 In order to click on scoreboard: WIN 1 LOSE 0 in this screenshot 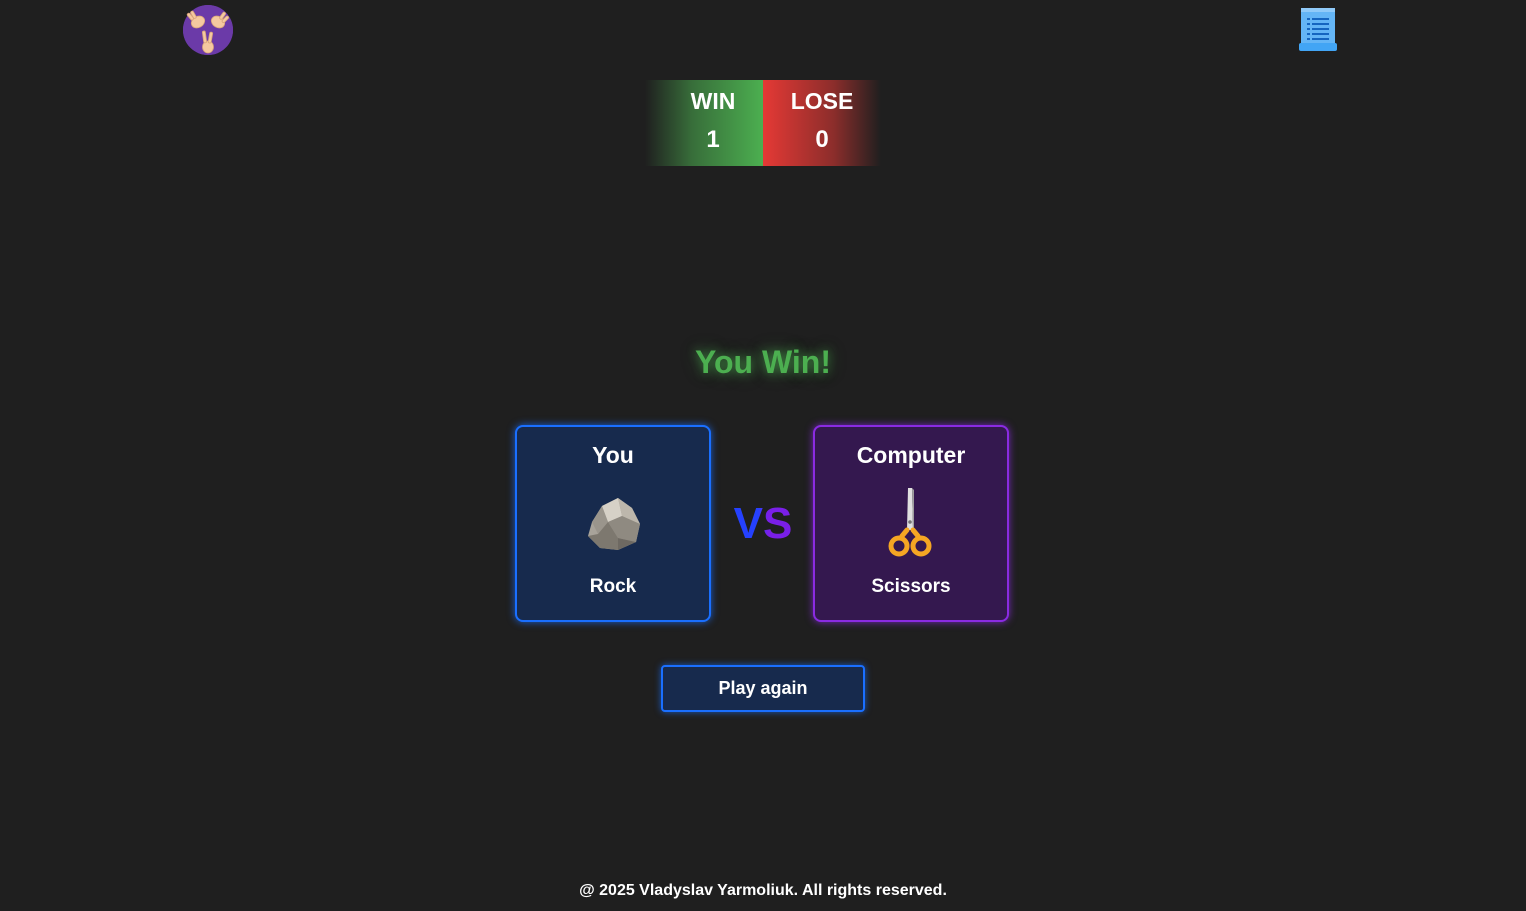, I will do `click(763, 123)`.